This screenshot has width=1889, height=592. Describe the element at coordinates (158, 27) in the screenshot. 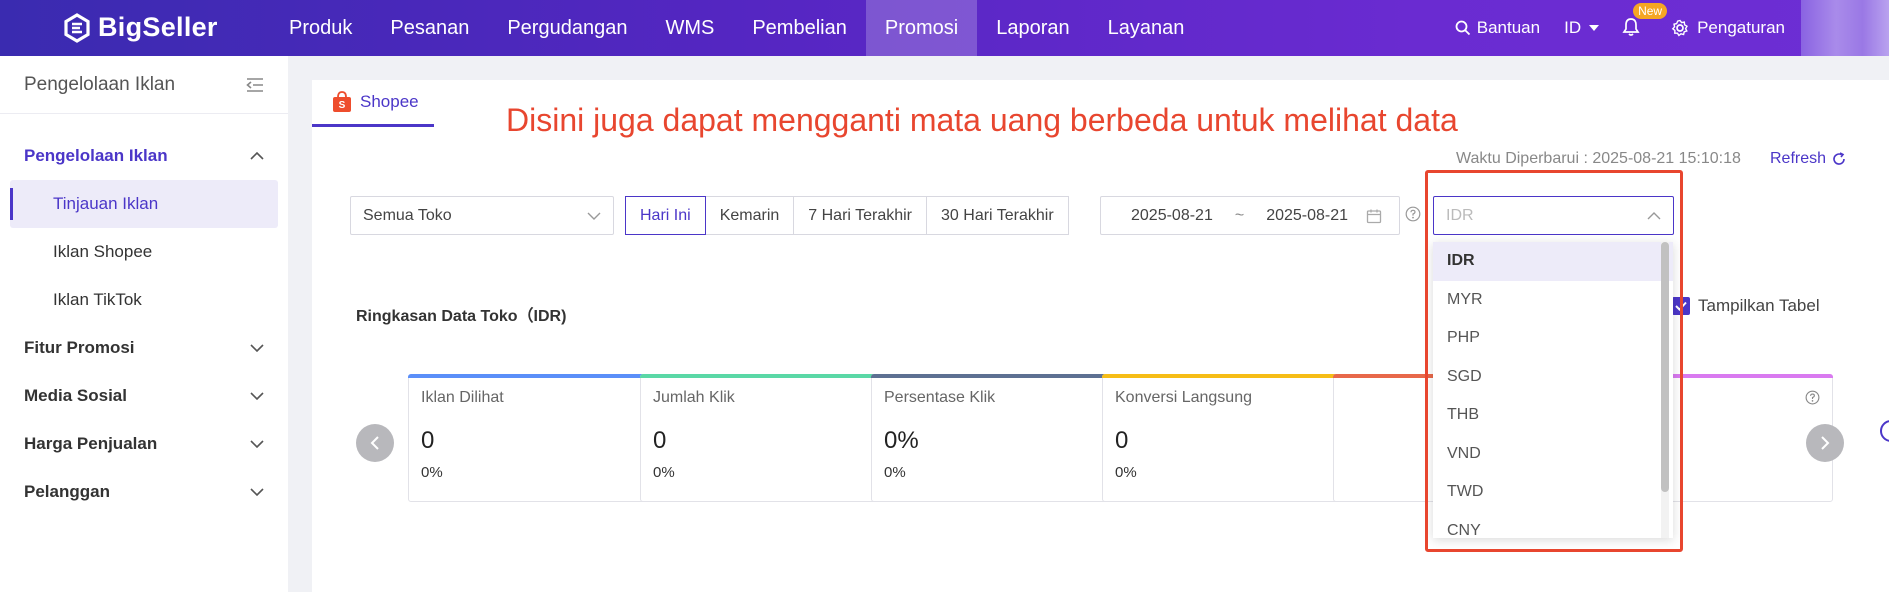

I see `brand-name: BigSeller` at that location.